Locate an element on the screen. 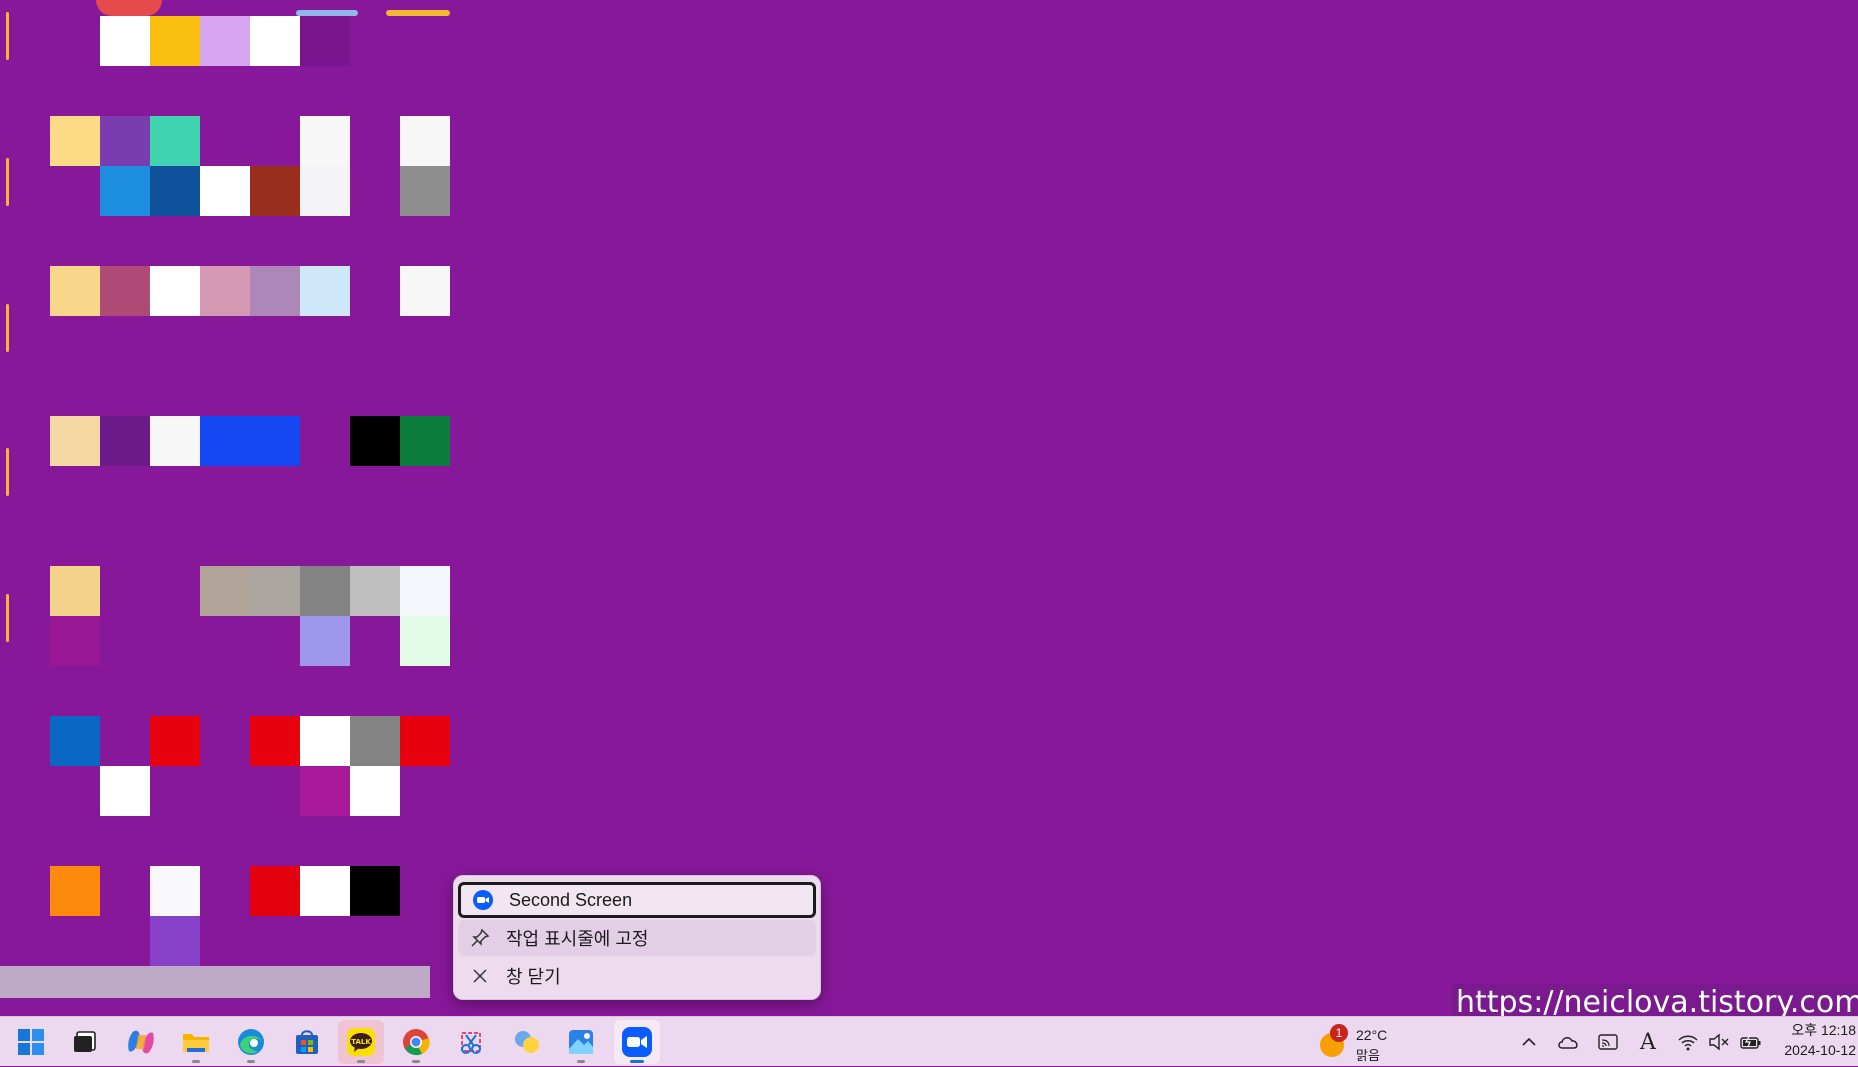 The height and width of the screenshot is (1067, 1858). chat-bubbles-icon is located at coordinates (527, 1042).